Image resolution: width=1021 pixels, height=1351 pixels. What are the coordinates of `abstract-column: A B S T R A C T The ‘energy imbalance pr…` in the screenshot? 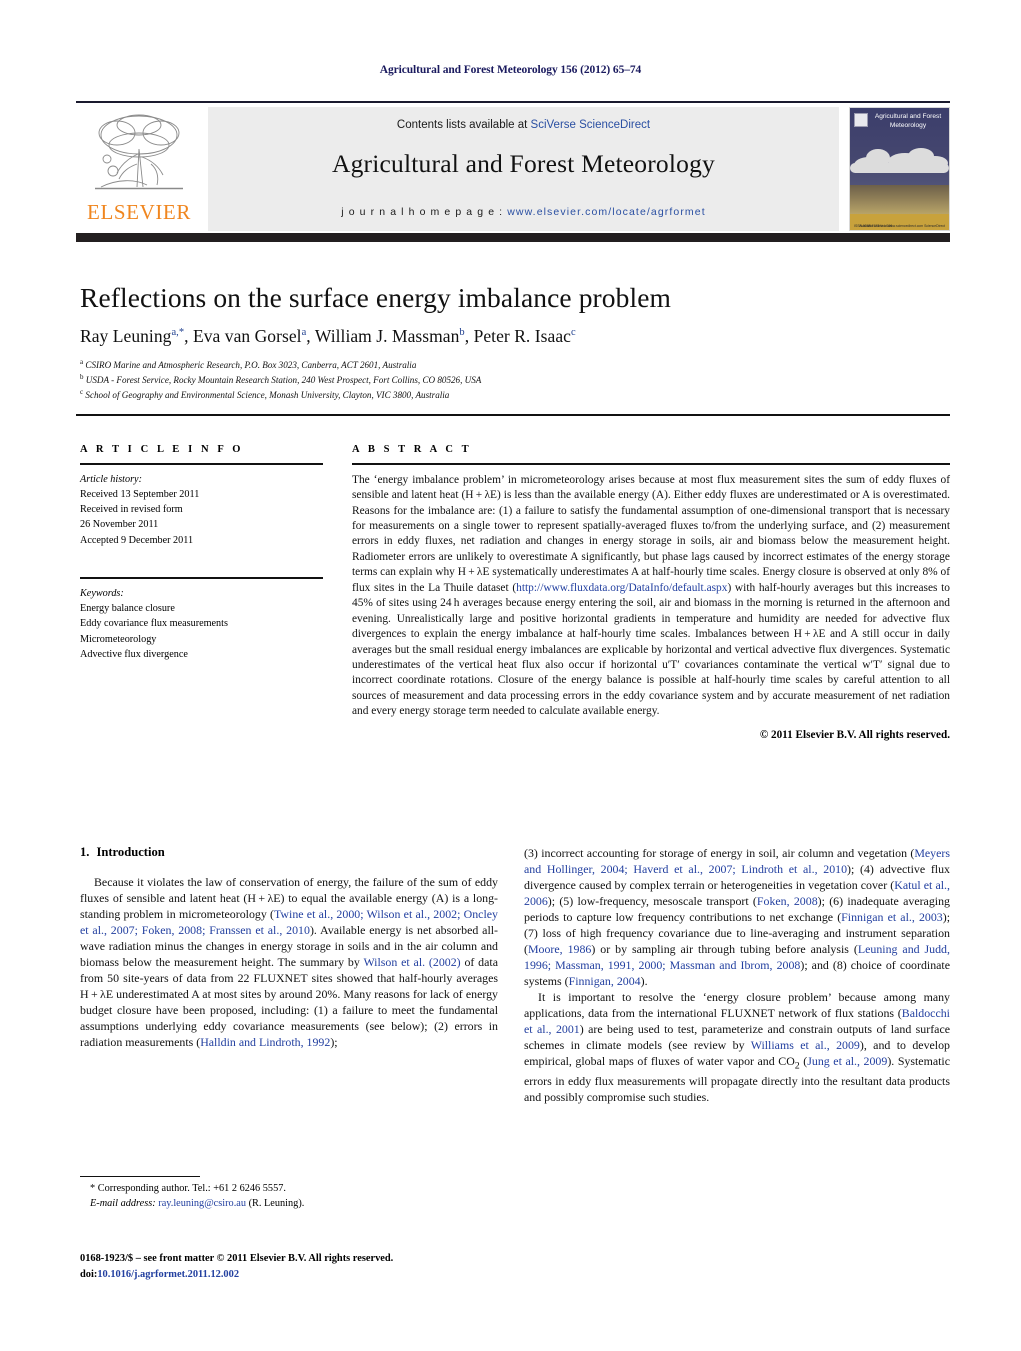 It's located at (651, 592).